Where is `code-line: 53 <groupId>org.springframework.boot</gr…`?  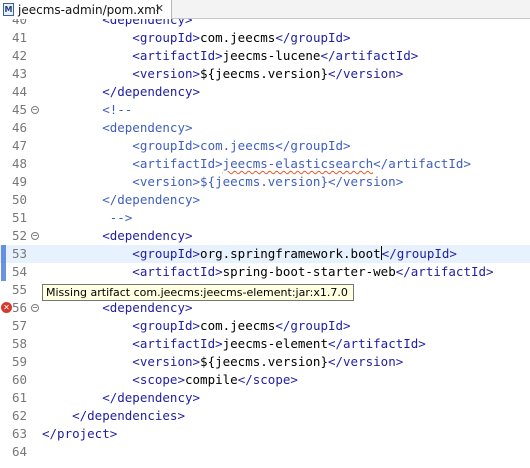
code-line: 53 <groupId>org.springframework.boot</gr… is located at coordinates (265, 254).